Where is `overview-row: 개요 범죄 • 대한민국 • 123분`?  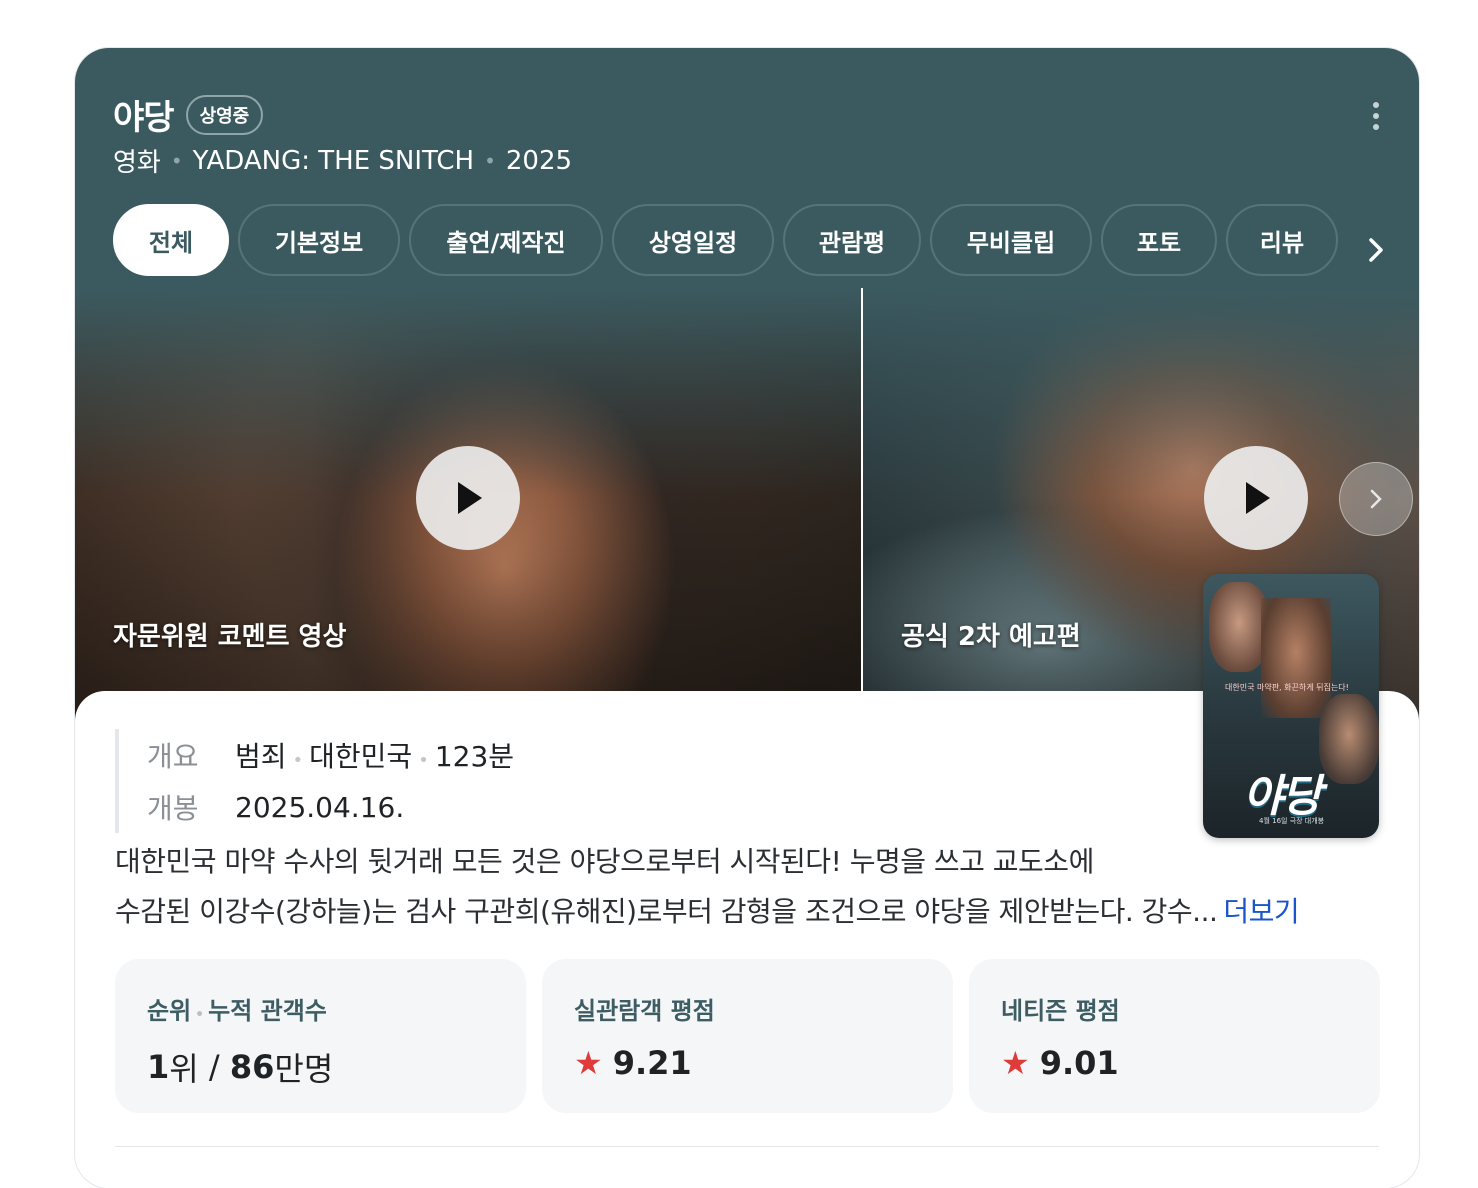 overview-row: 개요 범죄 • 대한민국 • 123분 is located at coordinates (330, 755).